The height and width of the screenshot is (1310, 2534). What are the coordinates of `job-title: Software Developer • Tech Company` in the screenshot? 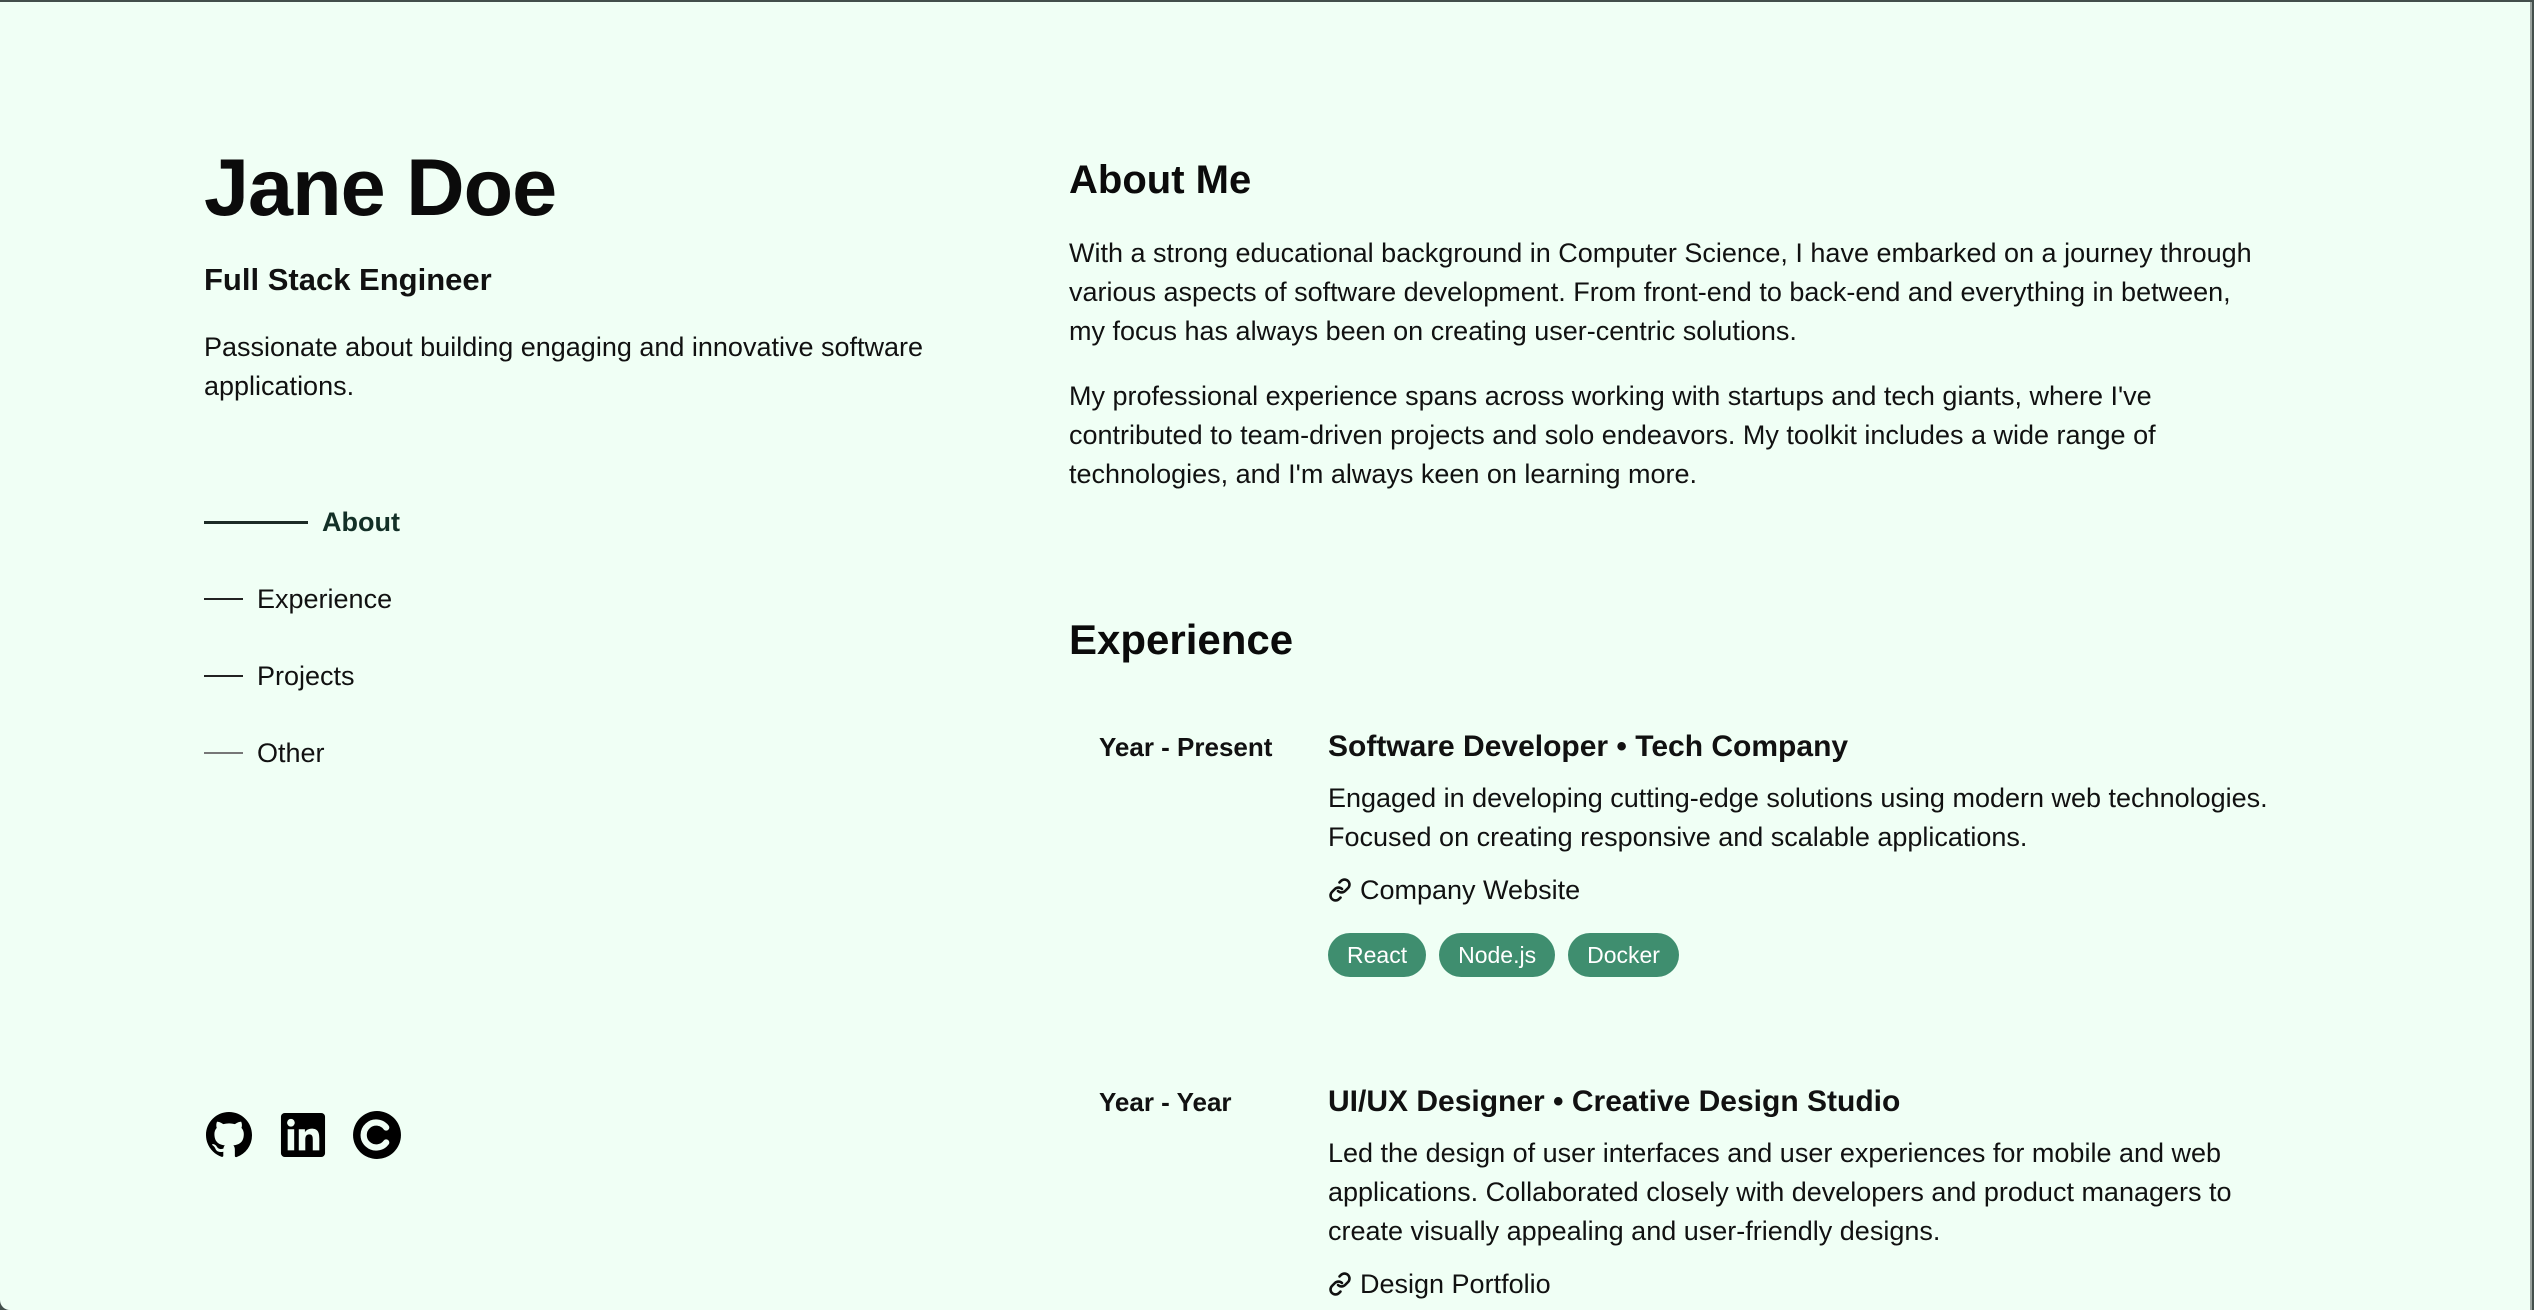 It's located at (1588, 746).